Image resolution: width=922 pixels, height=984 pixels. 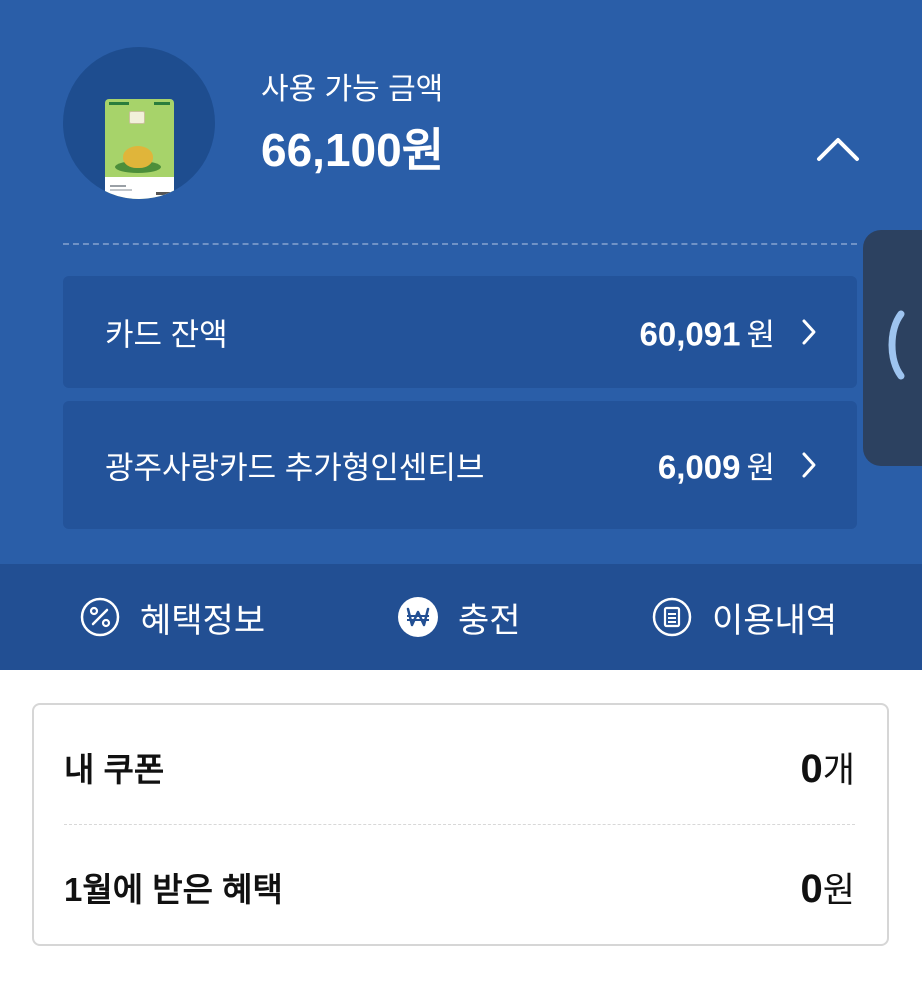 I want to click on card-balance-value: 60,091 원, so click(x=707, y=334).